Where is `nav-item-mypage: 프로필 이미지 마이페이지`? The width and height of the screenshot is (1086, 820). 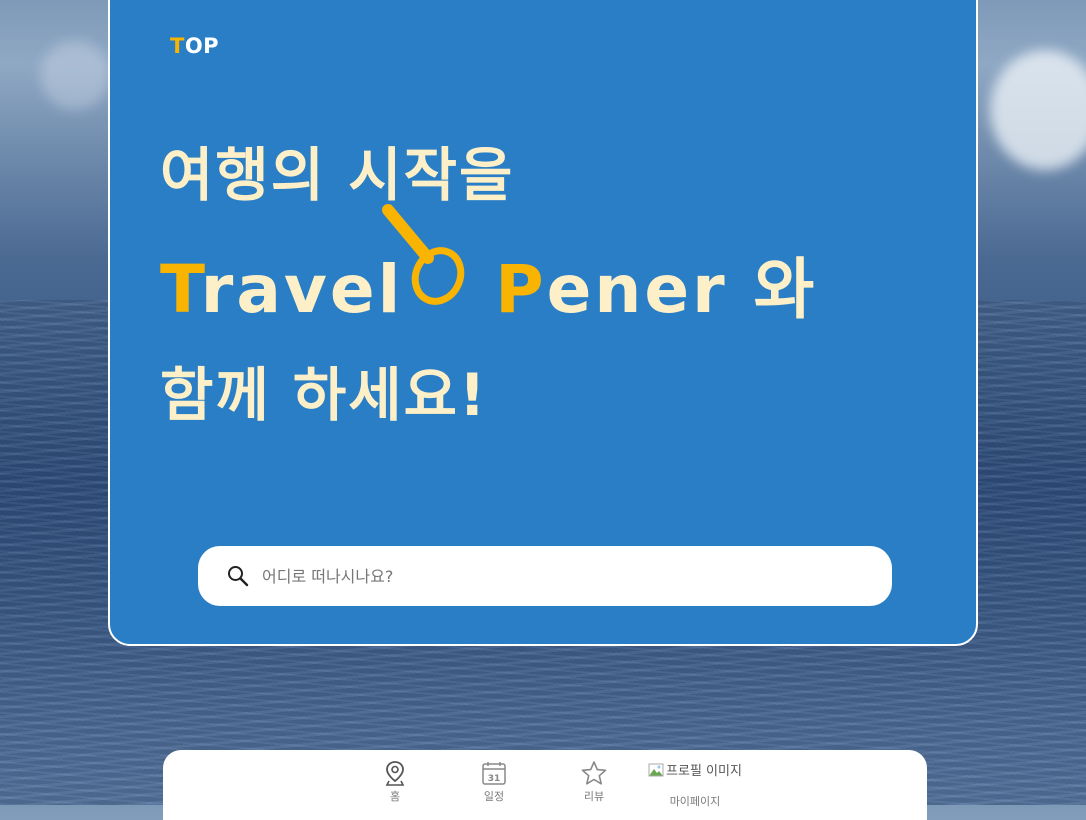
nav-item-mypage: 프로필 이미지 마이페이지 is located at coordinates (695, 784).